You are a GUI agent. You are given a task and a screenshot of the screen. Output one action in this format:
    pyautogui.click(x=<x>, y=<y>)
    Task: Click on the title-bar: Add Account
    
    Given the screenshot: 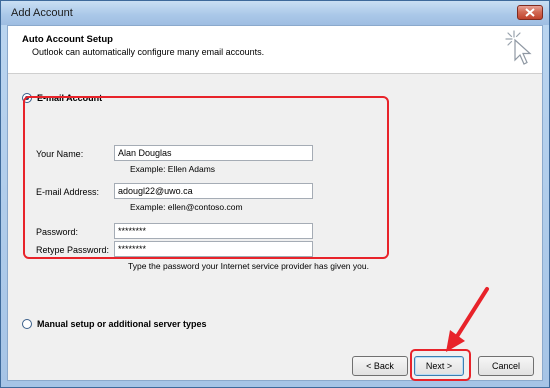 What is the action you would take?
    pyautogui.click(x=275, y=13)
    